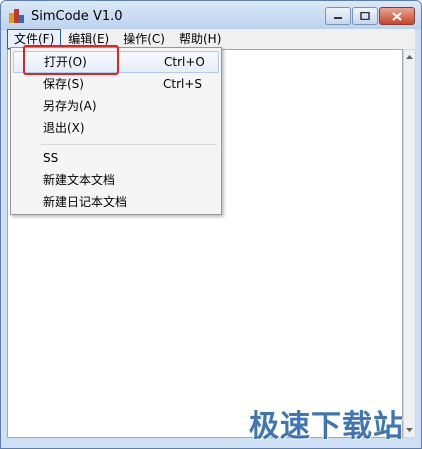 This screenshot has width=422, height=449. I want to click on menu-new-diary-doc-label: 新建日记本文档, so click(85, 202).